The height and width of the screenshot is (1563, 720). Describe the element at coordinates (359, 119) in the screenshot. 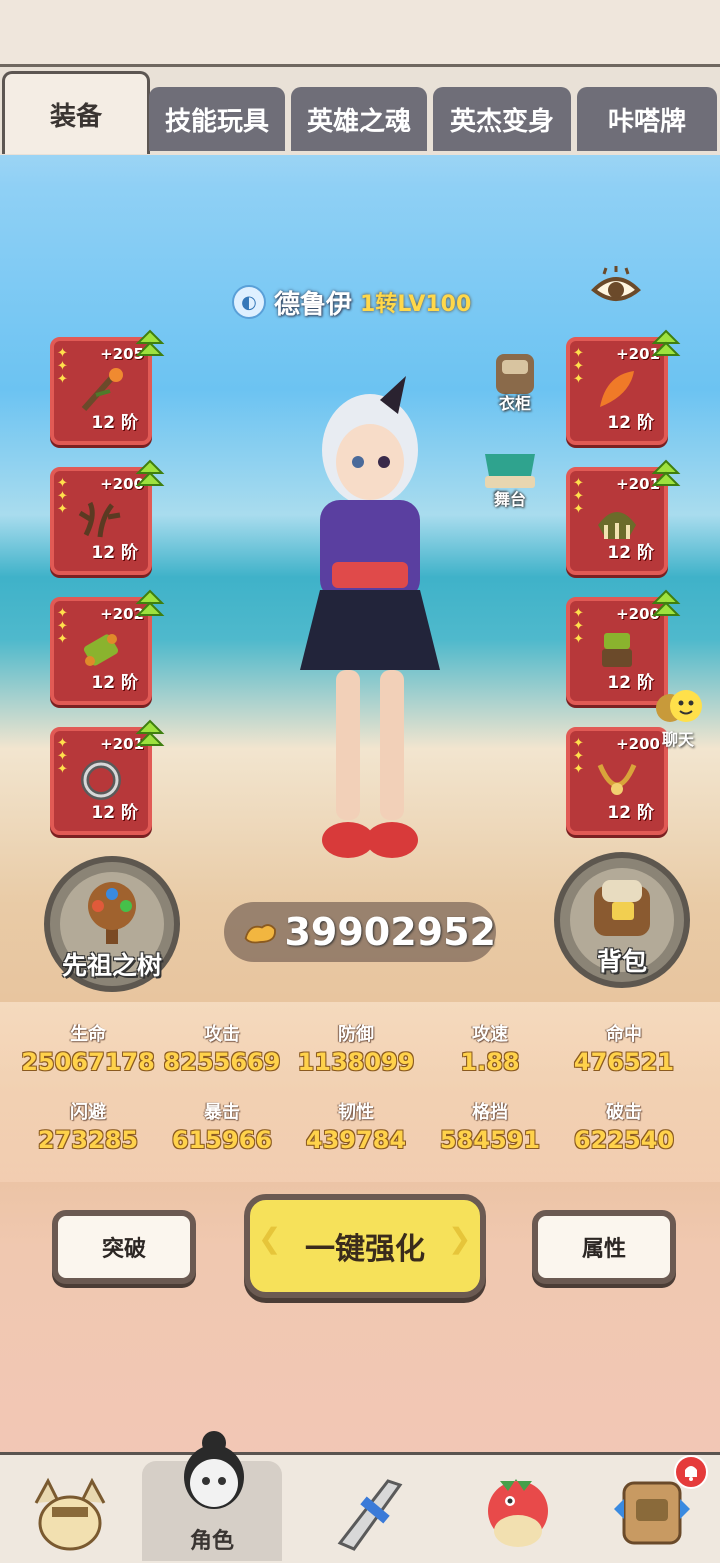

I see `tab-hero-soul: 英雄之魂` at that location.